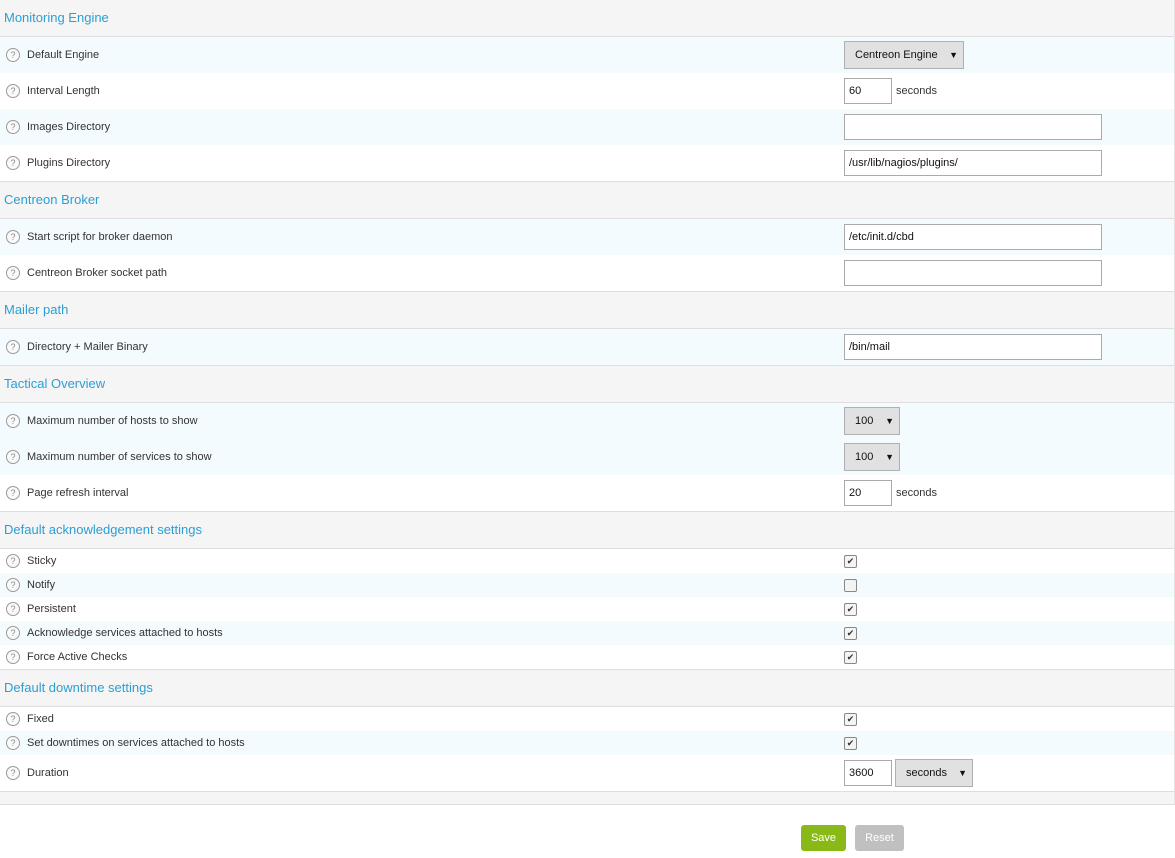 The image size is (1175, 858). What do you see at coordinates (587, 719) in the screenshot?
I see `row-fixed: ? Fixed ✔` at bounding box center [587, 719].